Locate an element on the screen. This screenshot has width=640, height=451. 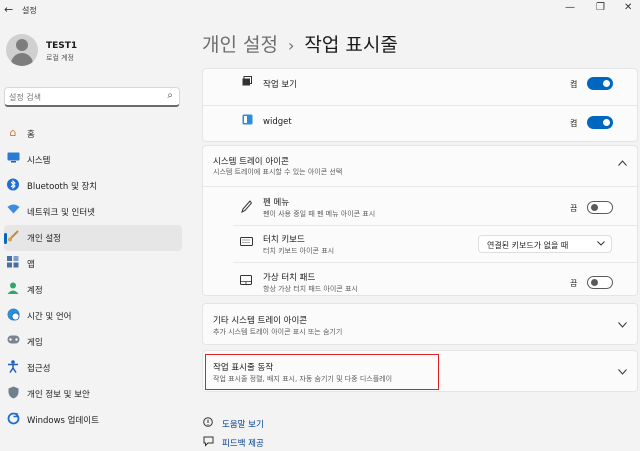
get-help-text: 도움말 보기 is located at coordinates (243, 424).